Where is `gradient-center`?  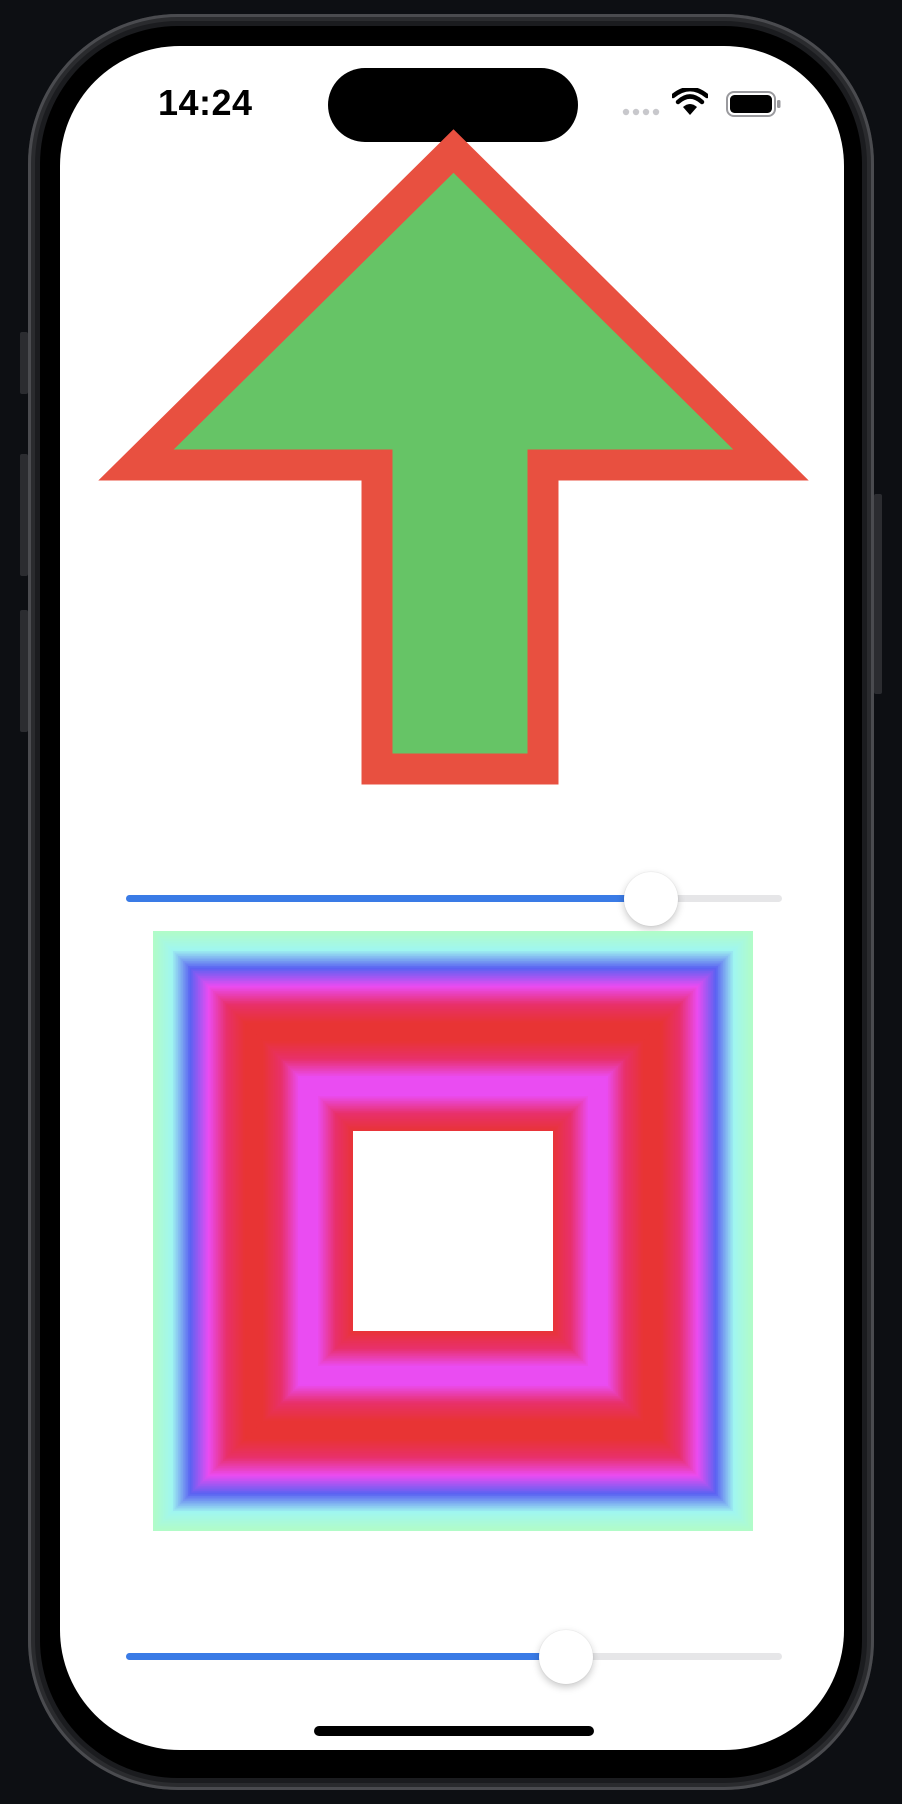
gradient-center is located at coordinates (453, 1231).